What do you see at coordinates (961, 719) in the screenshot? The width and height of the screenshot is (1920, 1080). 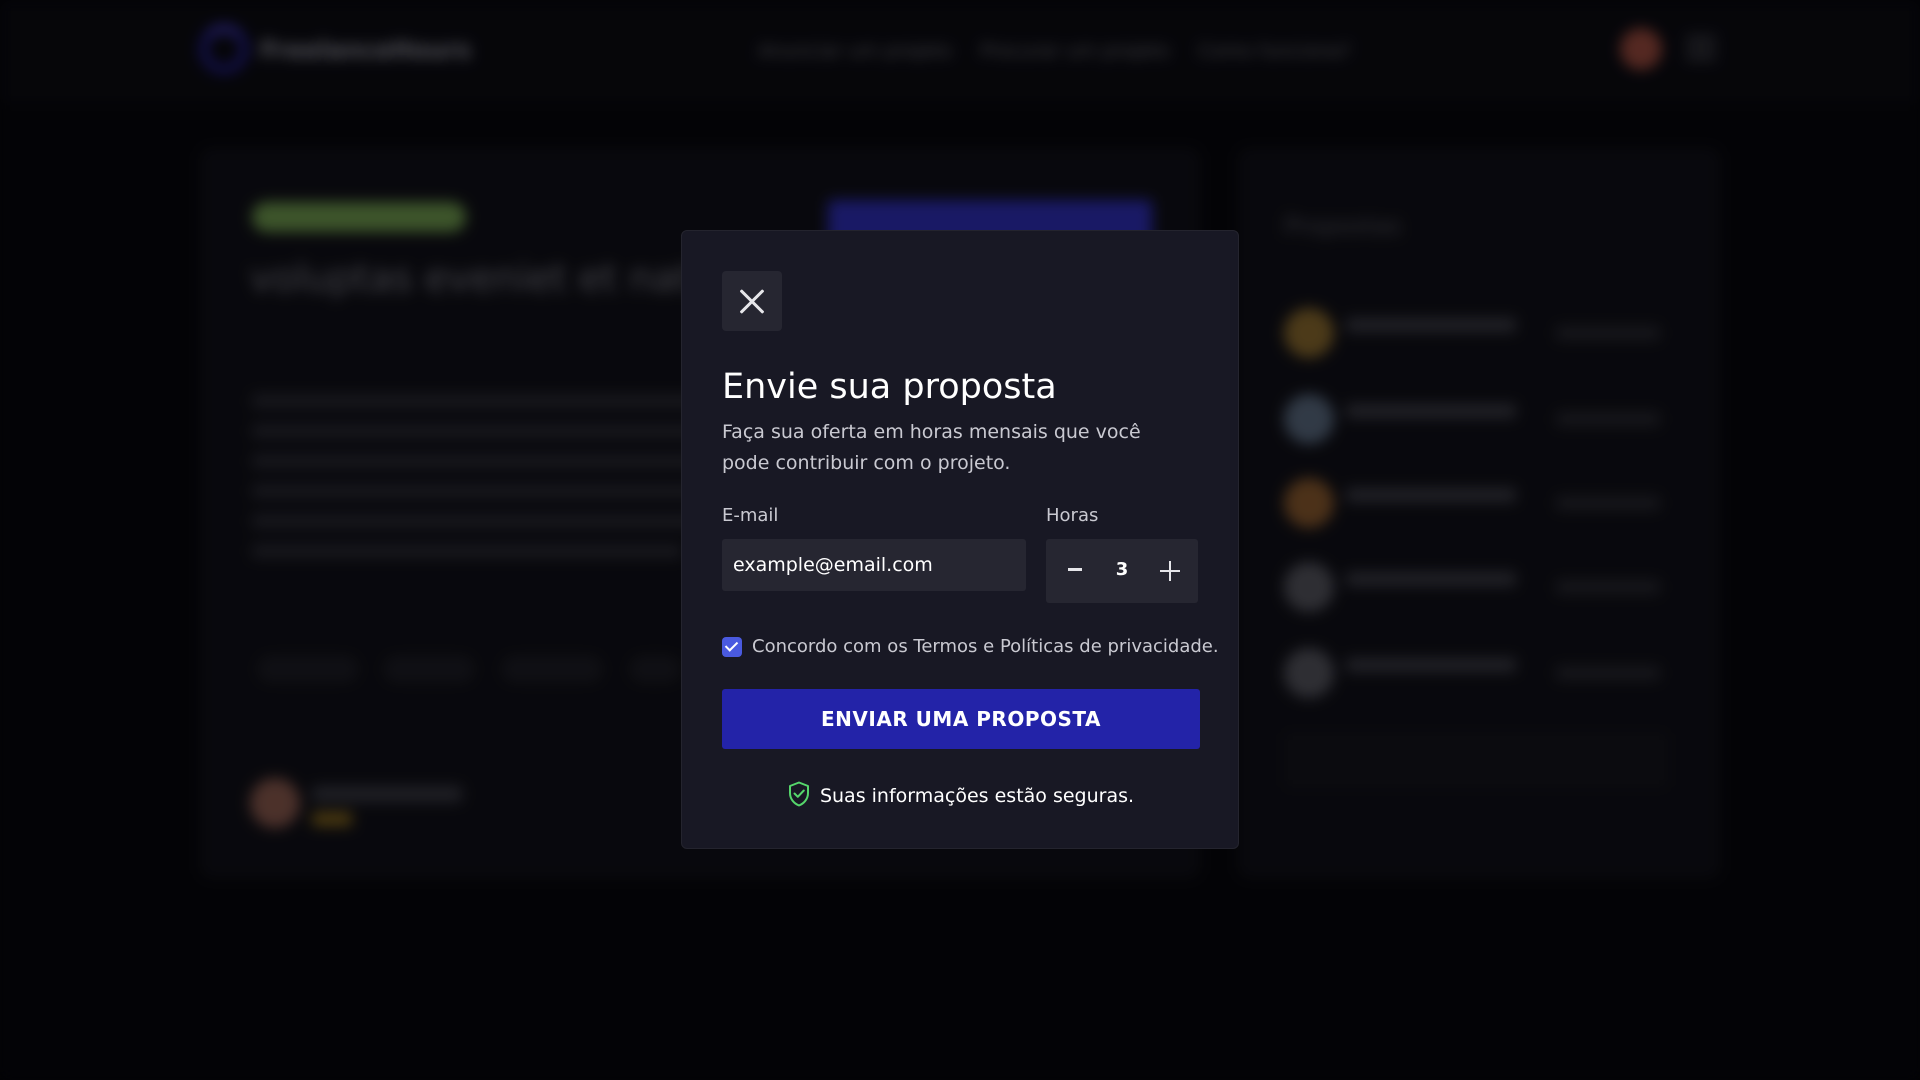 I see `submit-proposal-button: ENVIAR UMA PROPOSTA` at bounding box center [961, 719].